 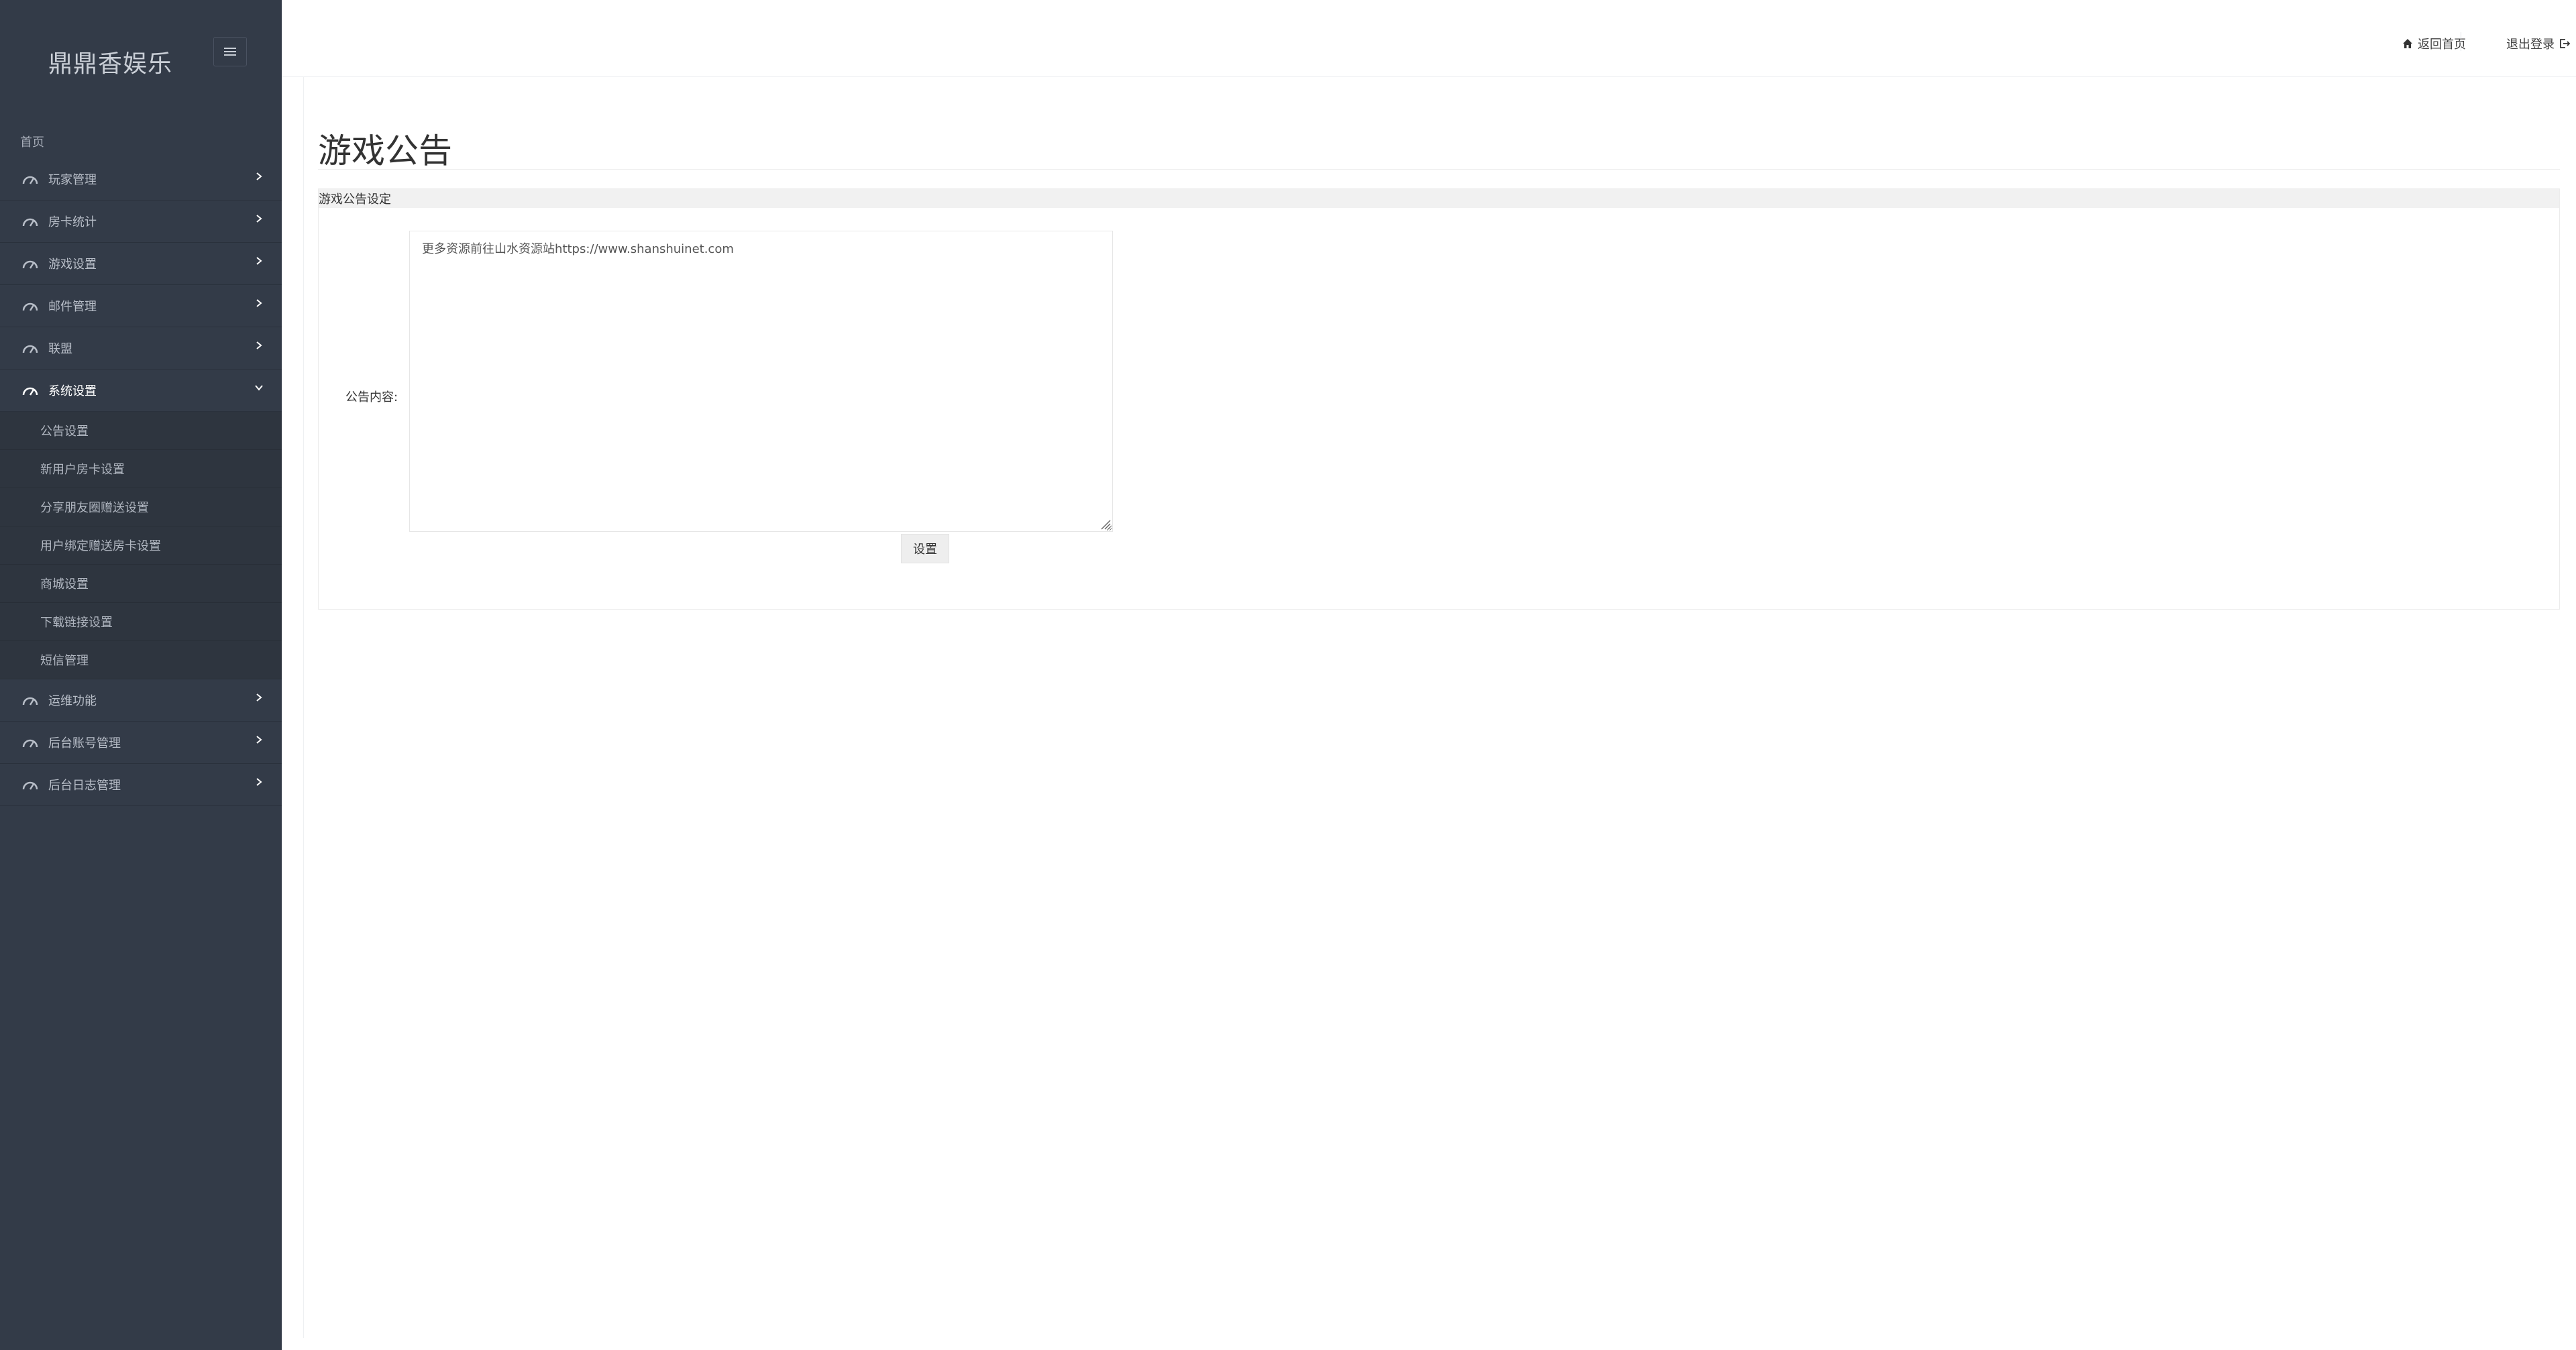 What do you see at coordinates (72, 307) in the screenshot?
I see `sidebar-item-label: 邮件管理` at bounding box center [72, 307].